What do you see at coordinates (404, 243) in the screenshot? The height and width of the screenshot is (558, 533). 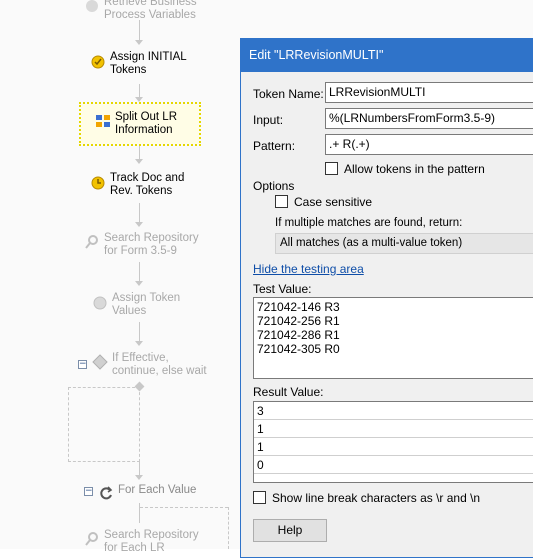 I see `multiple-matches-select: All matches (as a multi-value token)` at bounding box center [404, 243].